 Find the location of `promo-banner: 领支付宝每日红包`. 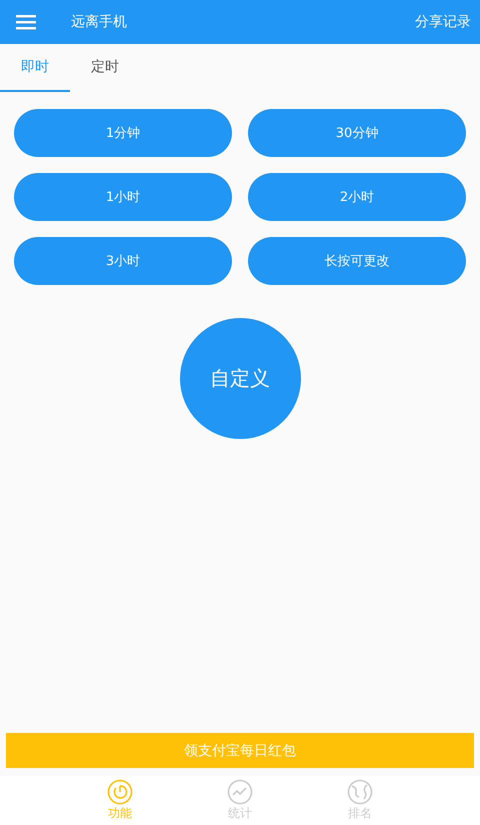

promo-banner: 领支付宝每日红包 is located at coordinates (240, 750).